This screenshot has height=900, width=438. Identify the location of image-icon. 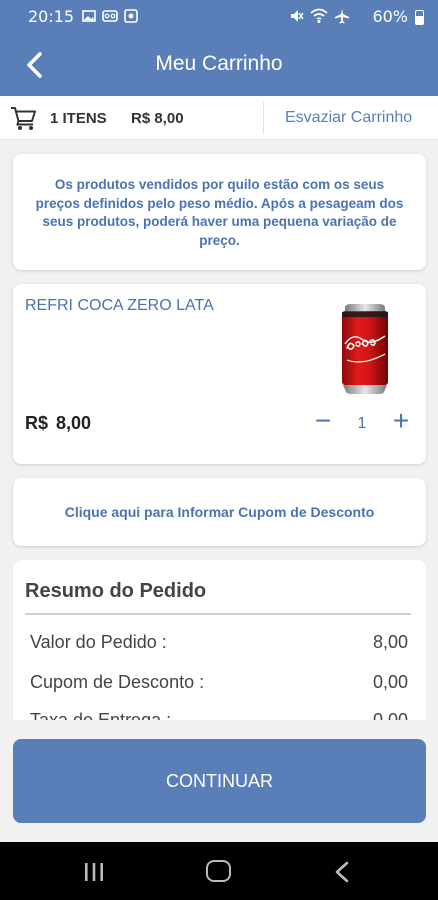
(89, 16).